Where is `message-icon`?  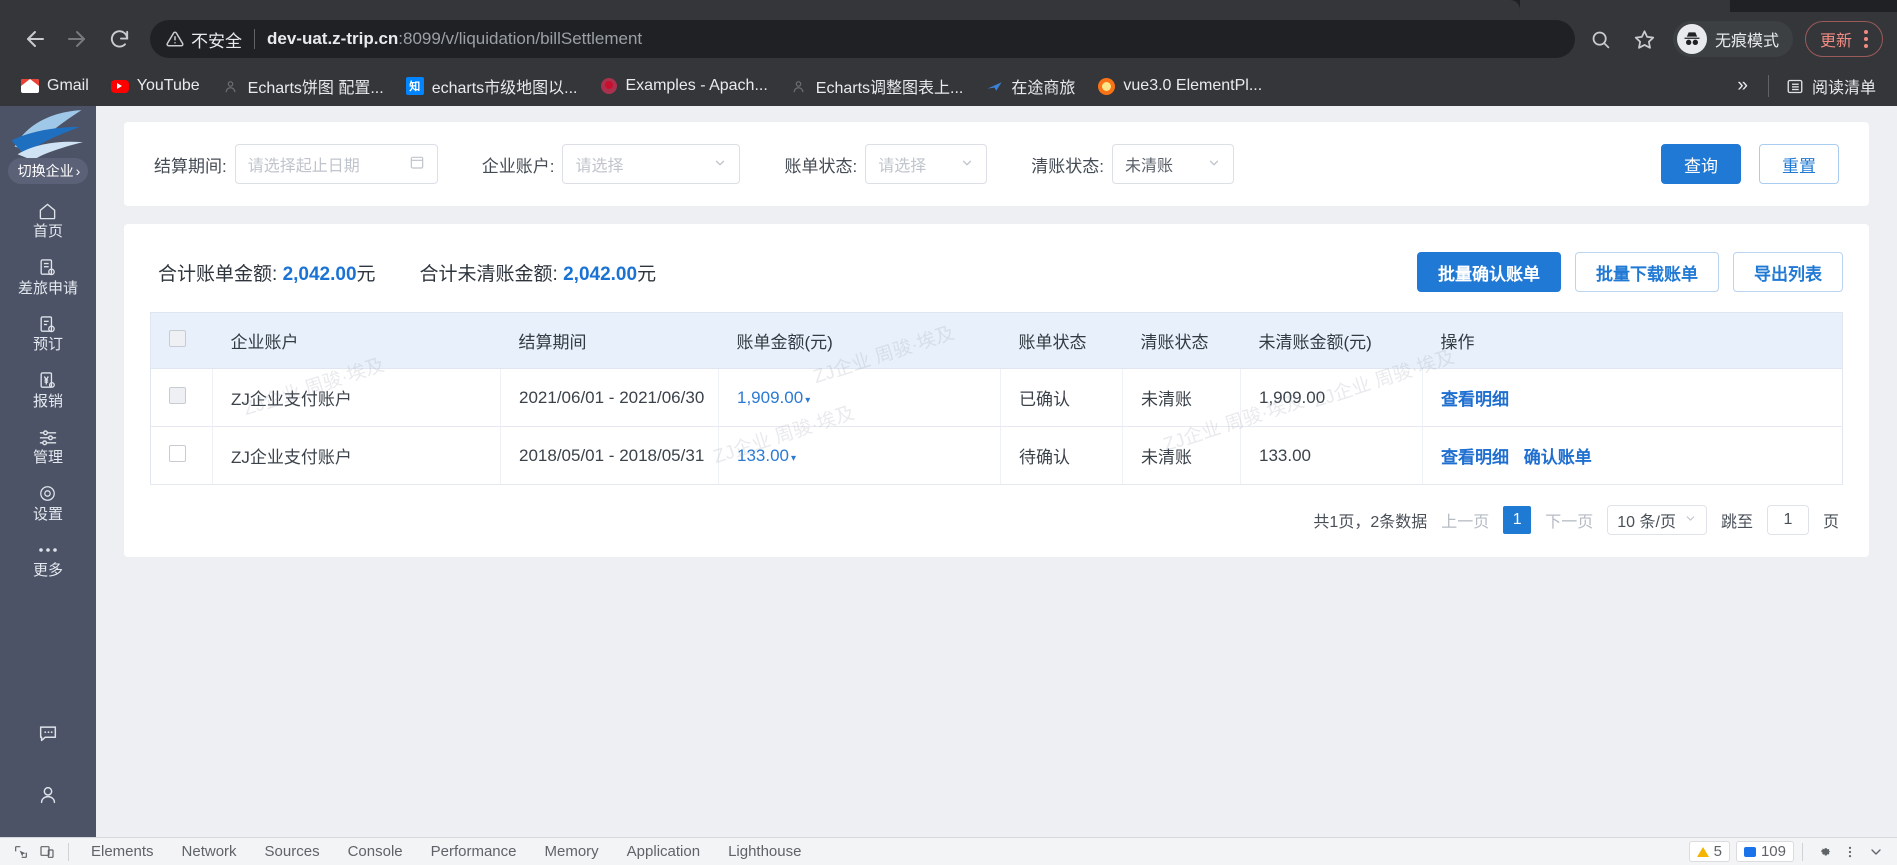
message-icon is located at coordinates (1749, 851).